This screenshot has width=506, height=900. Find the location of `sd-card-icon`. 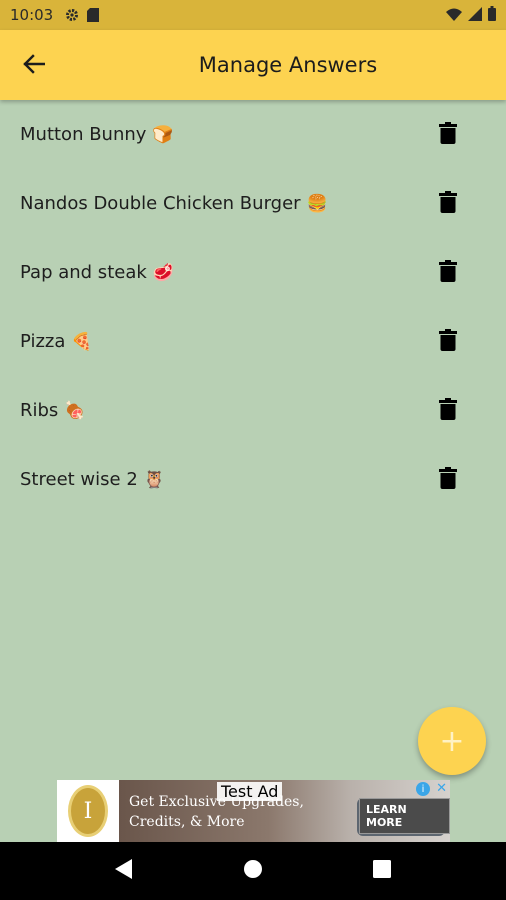

sd-card-icon is located at coordinates (93, 15).